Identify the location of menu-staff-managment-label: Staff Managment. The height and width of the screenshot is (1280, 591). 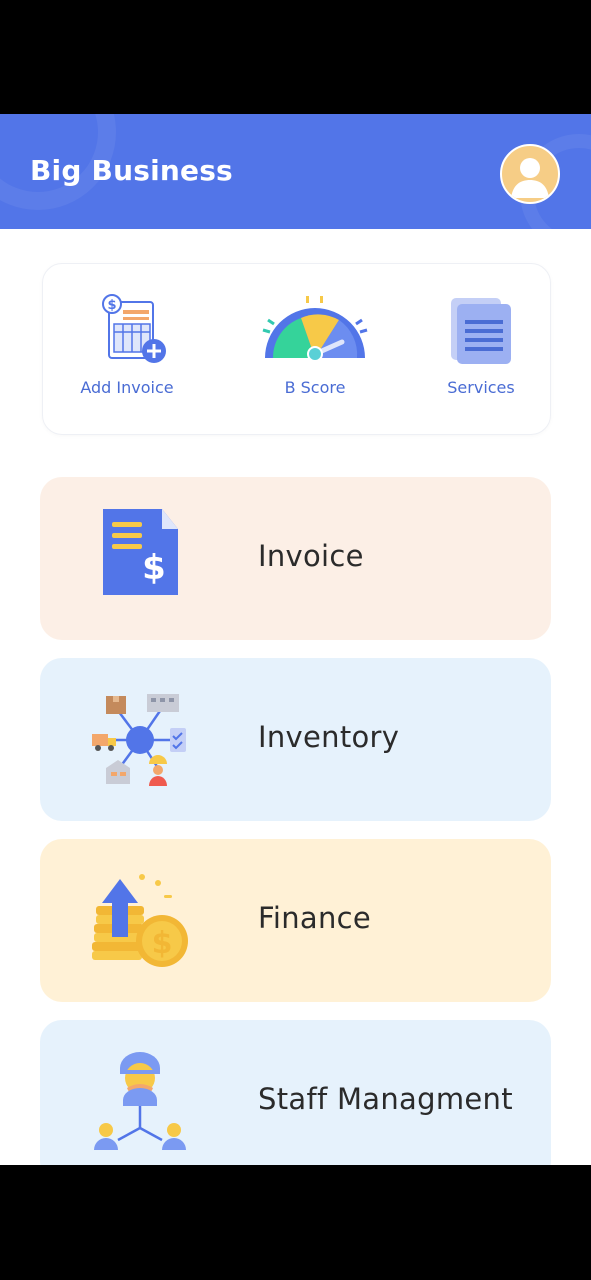
(385, 1099).